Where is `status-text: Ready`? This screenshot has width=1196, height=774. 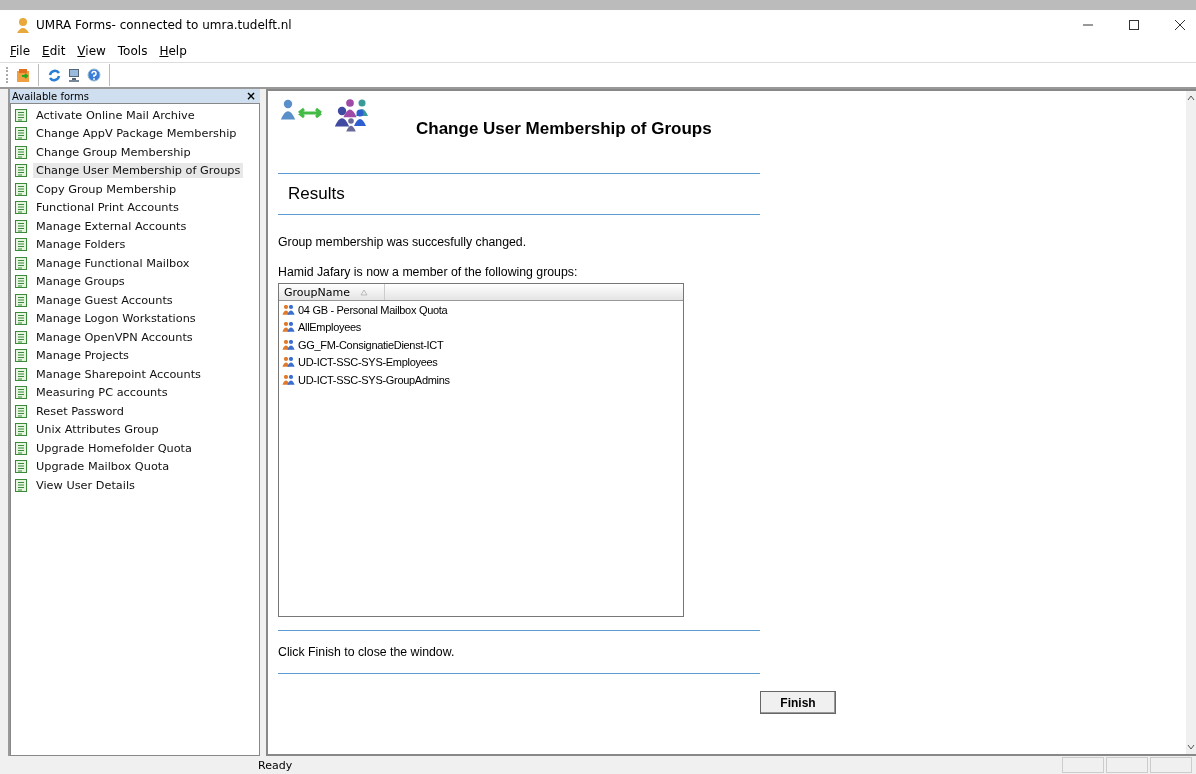
status-text: Ready is located at coordinates (276, 765).